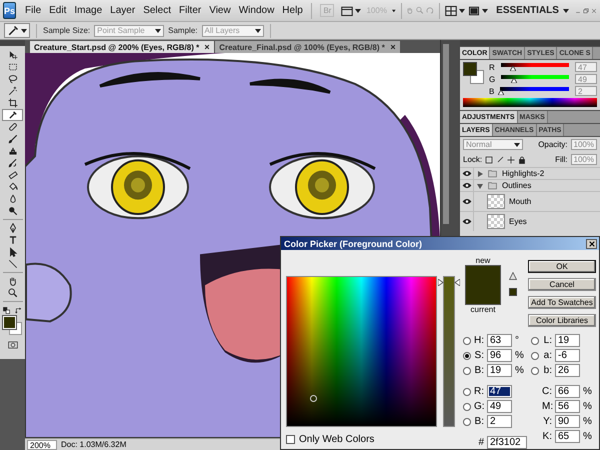 Image resolution: width=600 pixels, height=450 pixels. What do you see at coordinates (567, 406) in the screenshot?
I see `value-field: 56` at bounding box center [567, 406].